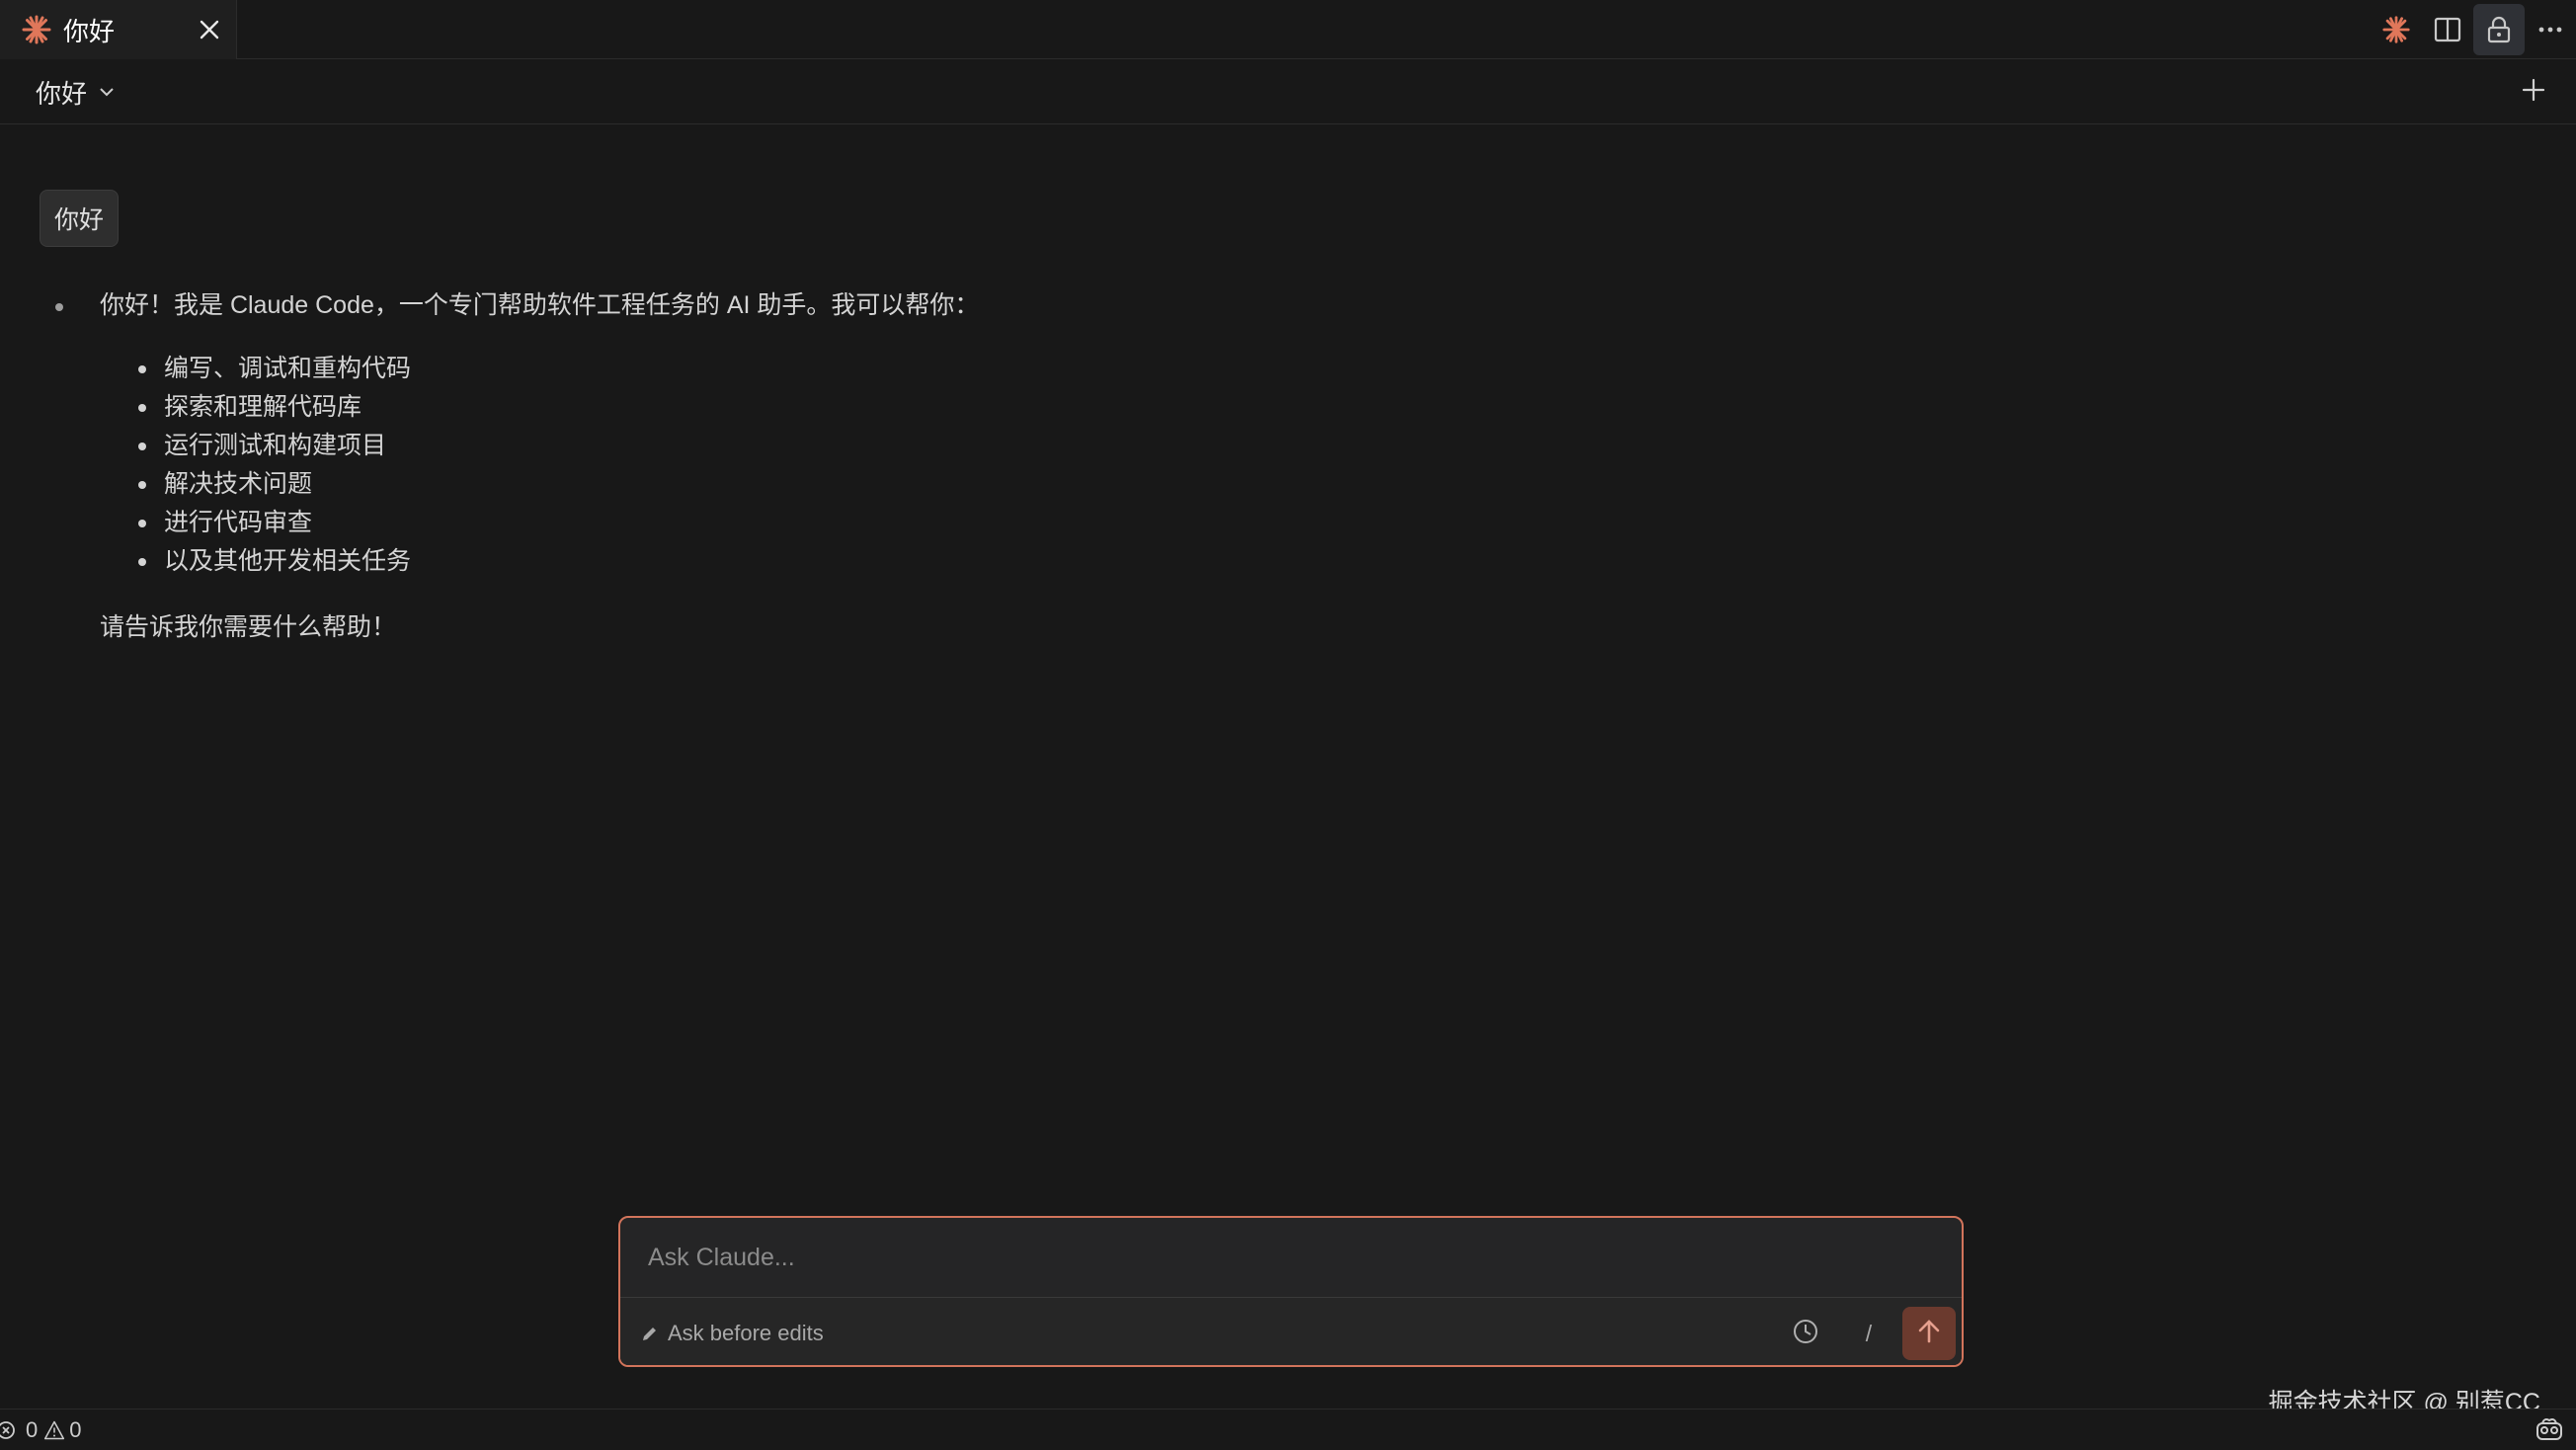  I want to click on send-button, so click(1929, 1333).